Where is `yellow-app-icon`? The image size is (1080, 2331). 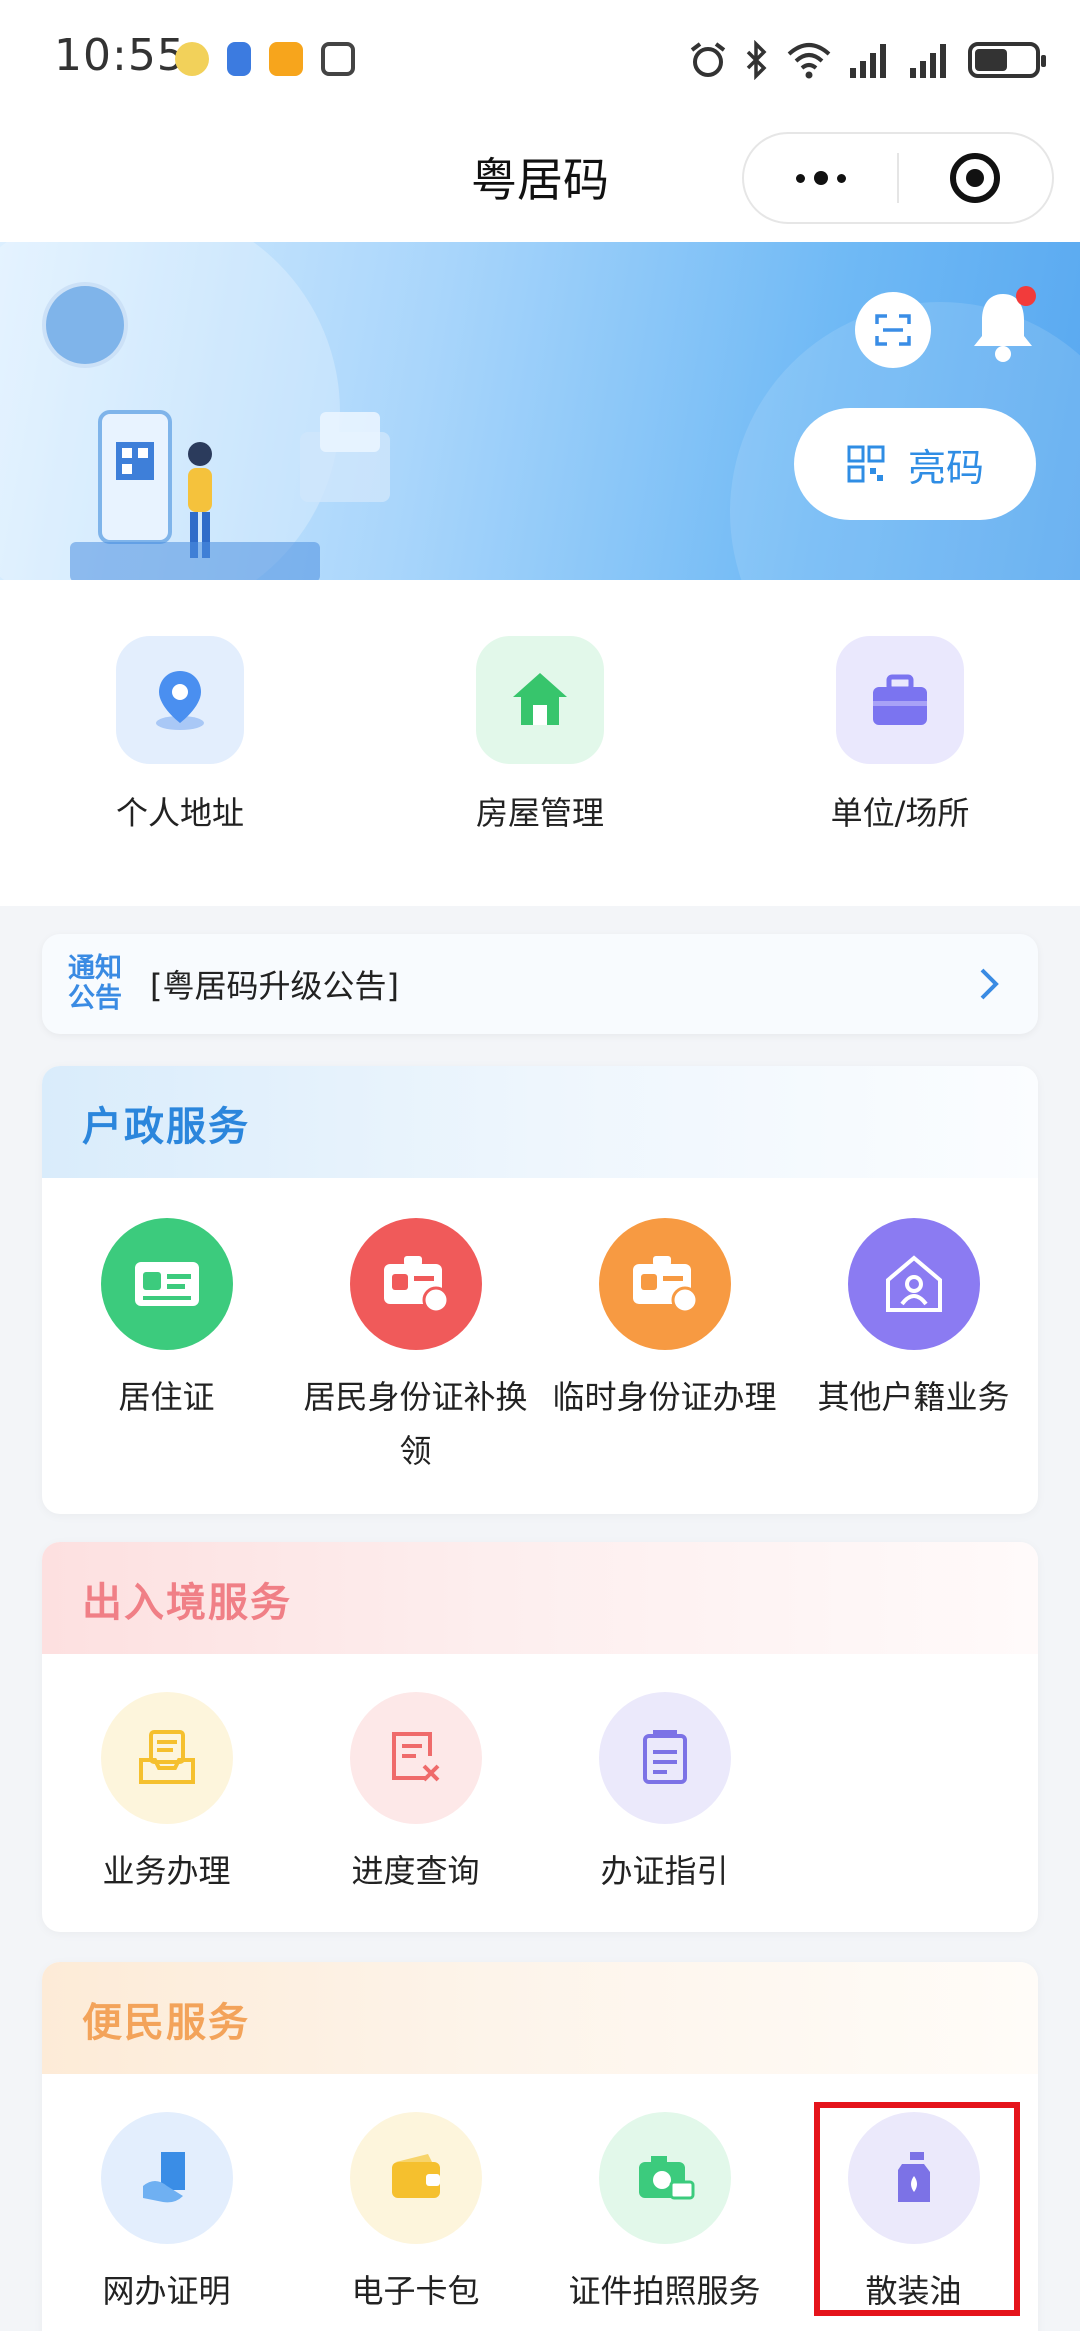
yellow-app-icon is located at coordinates (286, 59).